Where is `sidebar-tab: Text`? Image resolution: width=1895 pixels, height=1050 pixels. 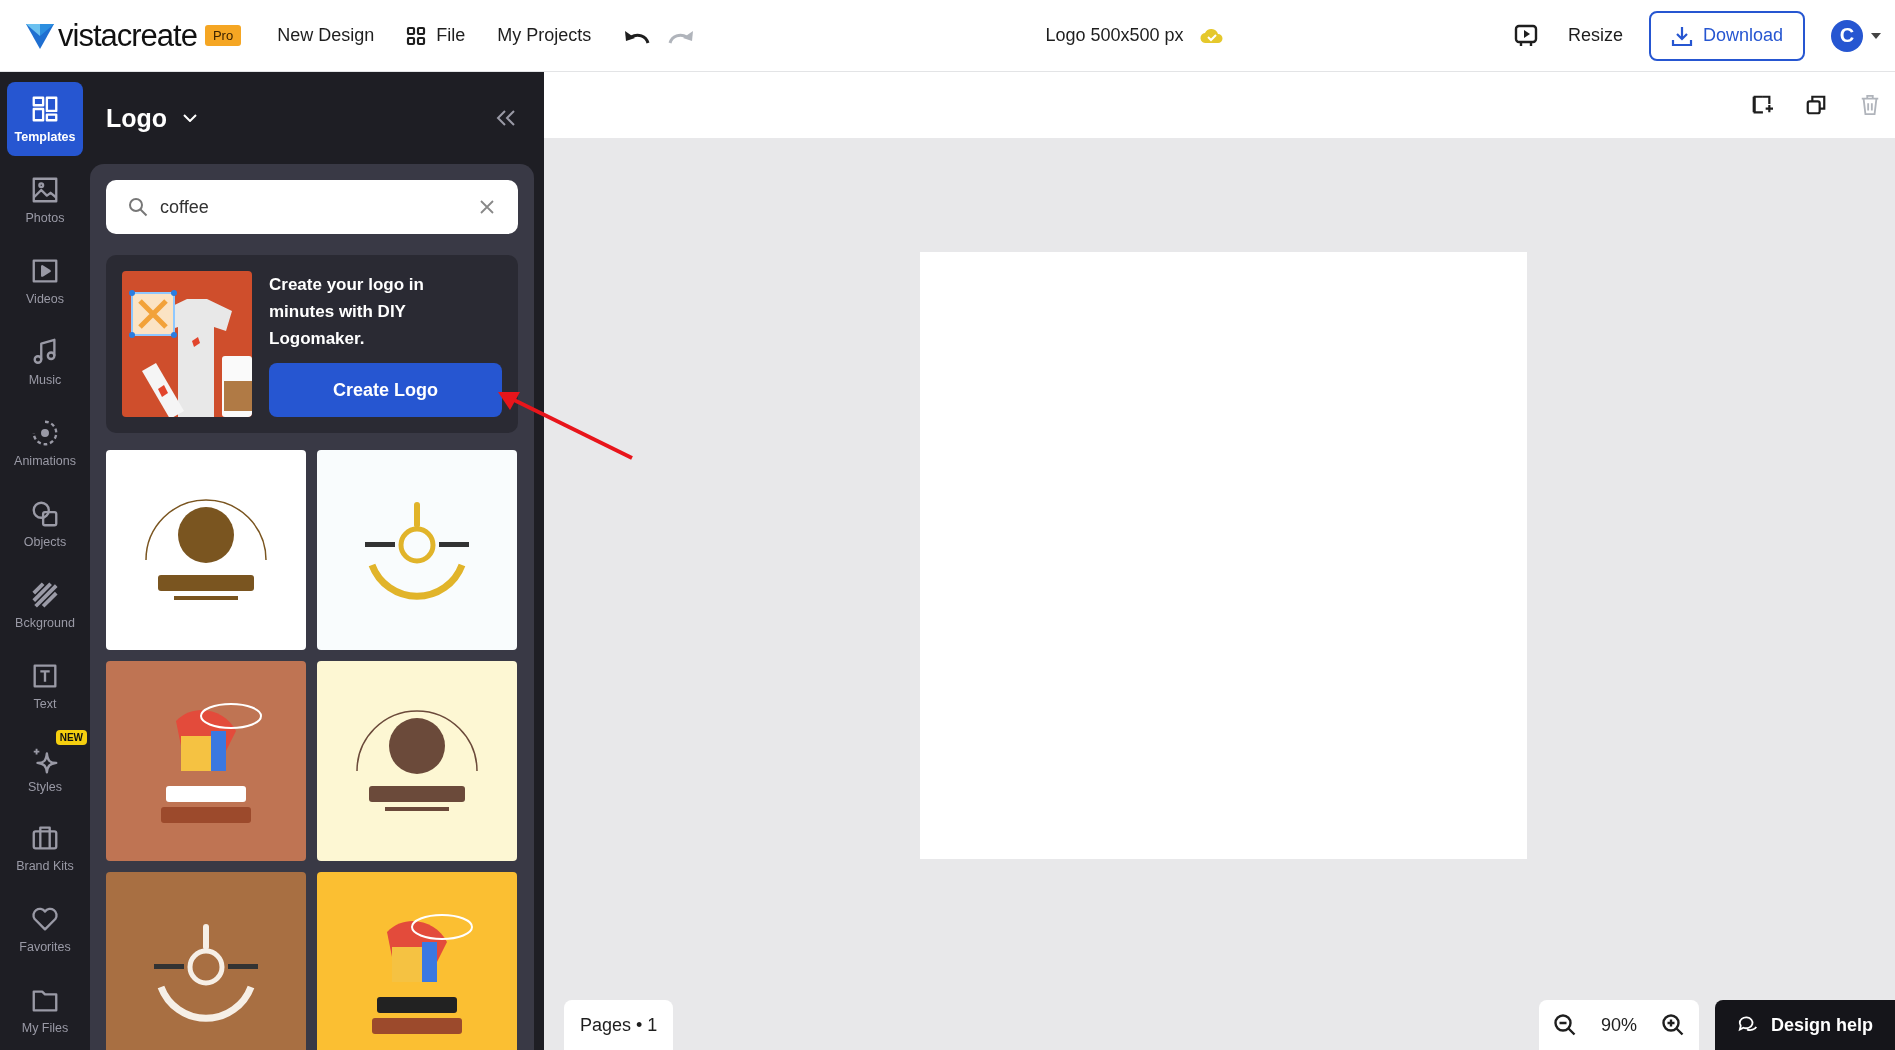
sidebar-tab: Text is located at coordinates (45, 686).